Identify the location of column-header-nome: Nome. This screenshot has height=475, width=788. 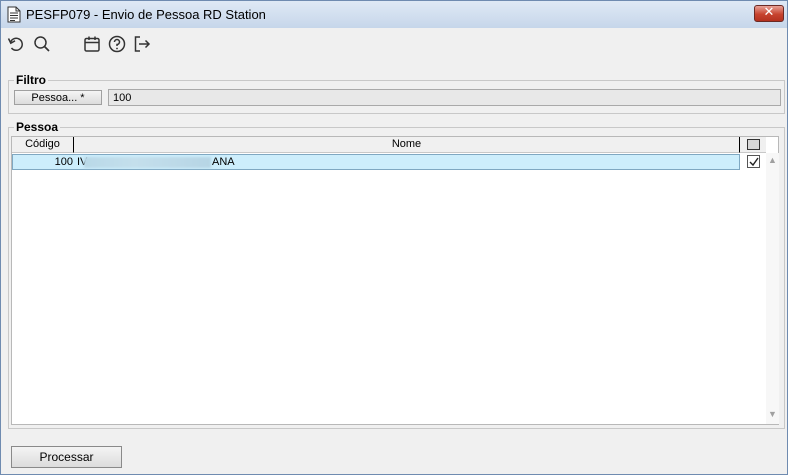
(407, 145).